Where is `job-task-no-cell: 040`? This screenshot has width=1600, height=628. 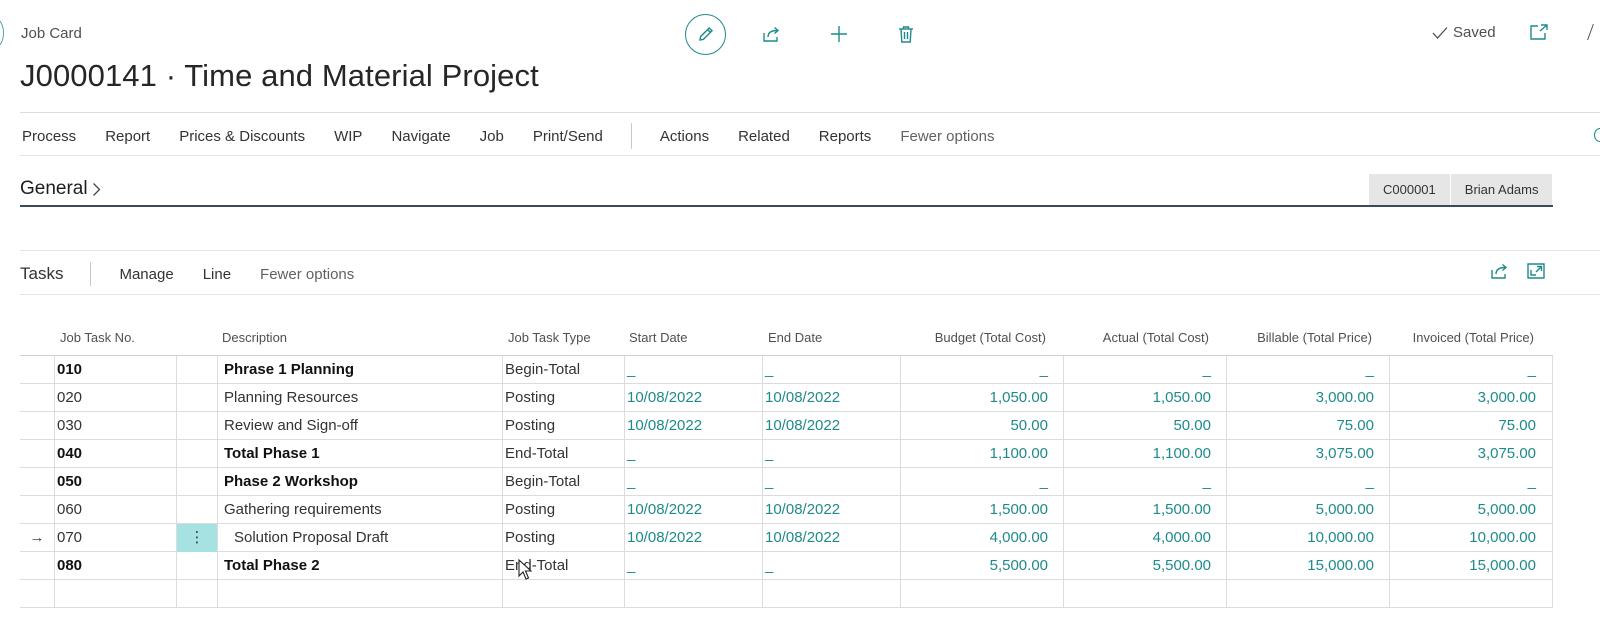
job-task-no-cell: 040 is located at coordinates (115, 454).